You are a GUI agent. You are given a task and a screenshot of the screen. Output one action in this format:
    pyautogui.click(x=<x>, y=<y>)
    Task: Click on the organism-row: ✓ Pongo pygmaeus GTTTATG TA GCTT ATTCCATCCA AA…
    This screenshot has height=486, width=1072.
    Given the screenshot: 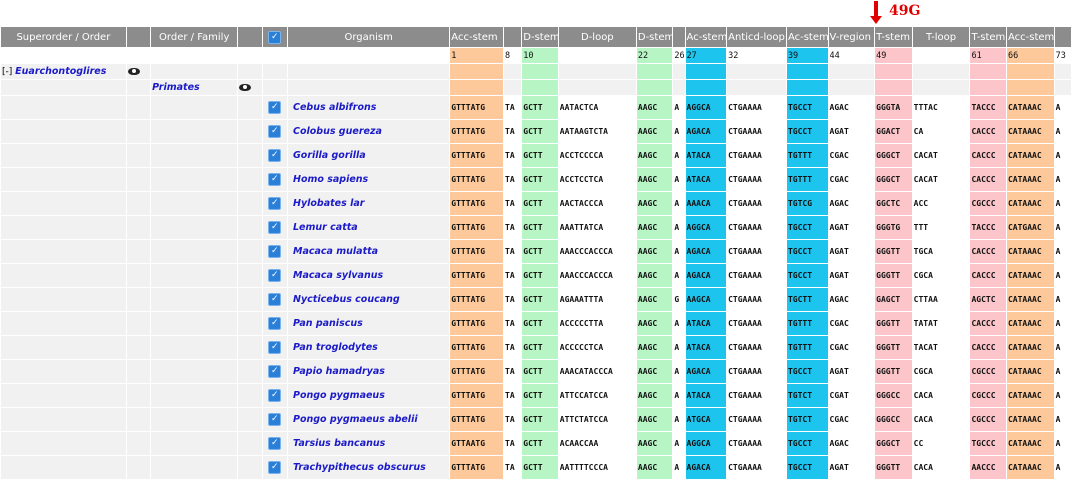 What is the action you would take?
    pyautogui.click(x=536, y=395)
    